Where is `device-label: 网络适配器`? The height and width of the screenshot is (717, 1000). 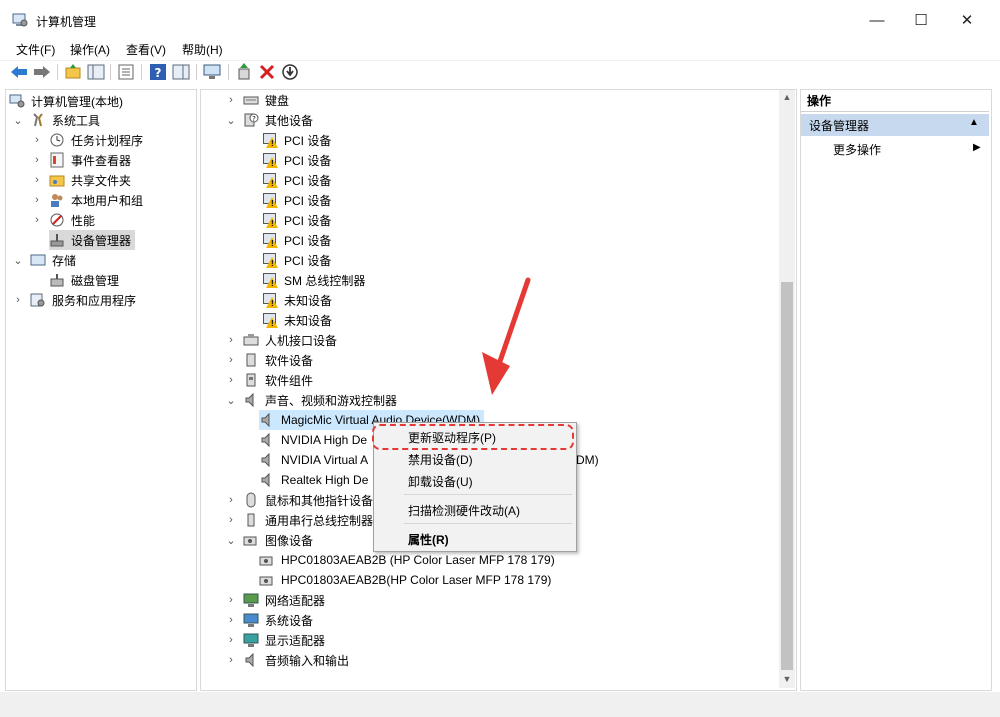 device-label: 网络适配器 is located at coordinates (295, 600).